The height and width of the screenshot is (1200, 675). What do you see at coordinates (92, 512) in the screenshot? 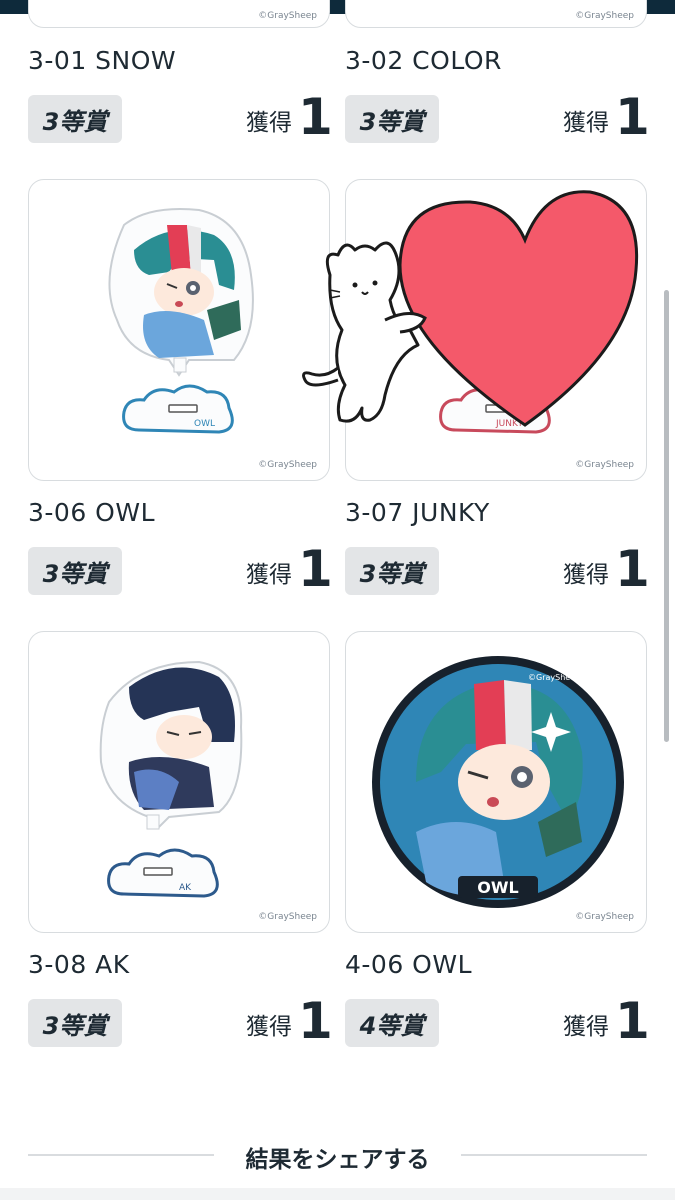
I see `item-name: 3-06 OWL` at bounding box center [92, 512].